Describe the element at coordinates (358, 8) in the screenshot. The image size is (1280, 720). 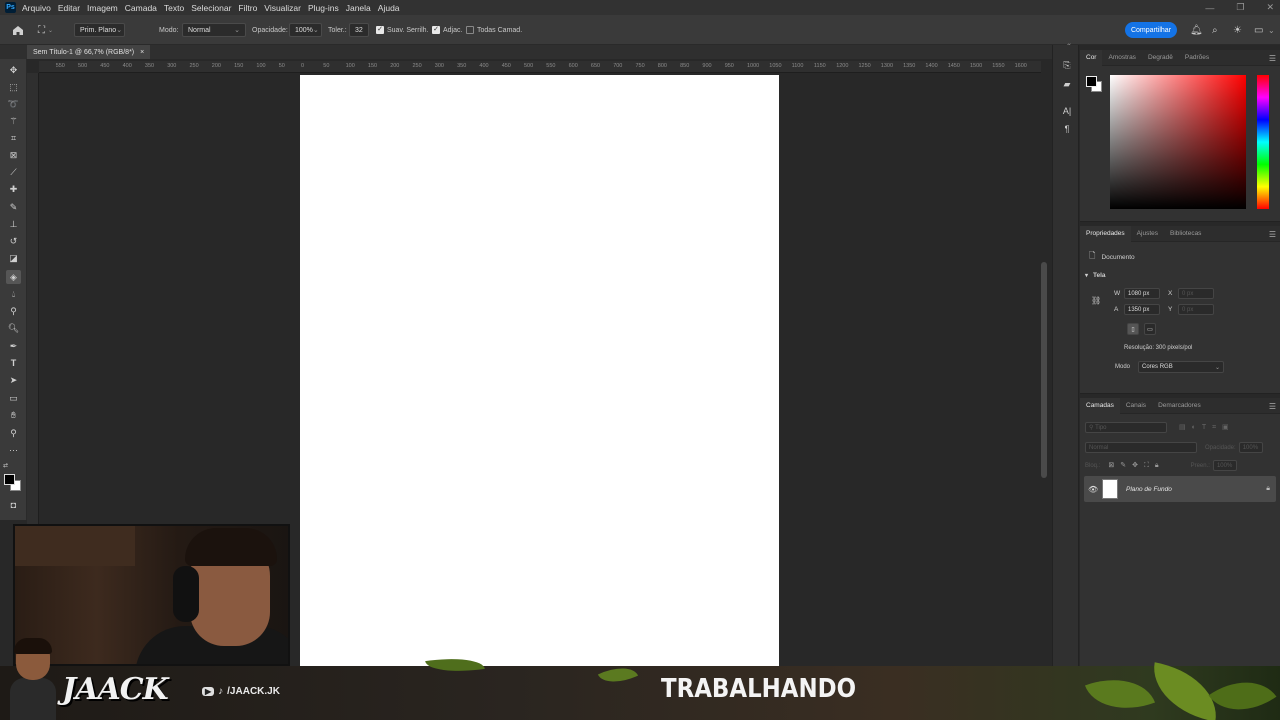
I see `menu-janela: Janela` at that location.